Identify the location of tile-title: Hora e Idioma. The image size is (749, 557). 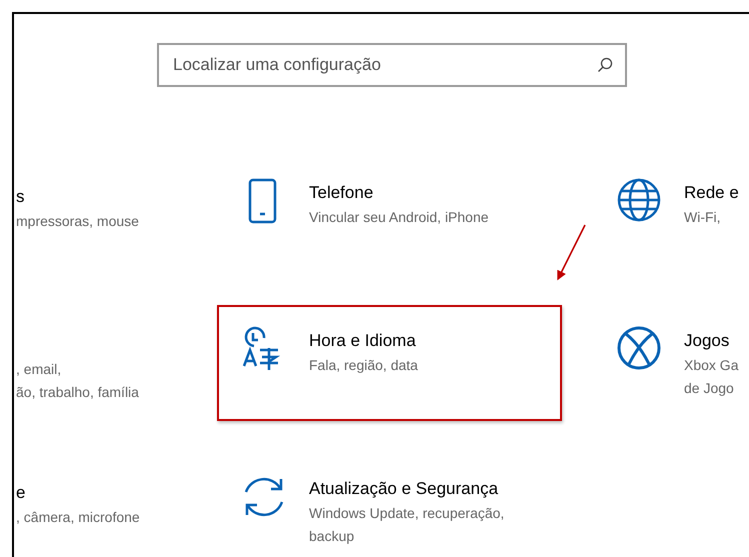
(363, 341).